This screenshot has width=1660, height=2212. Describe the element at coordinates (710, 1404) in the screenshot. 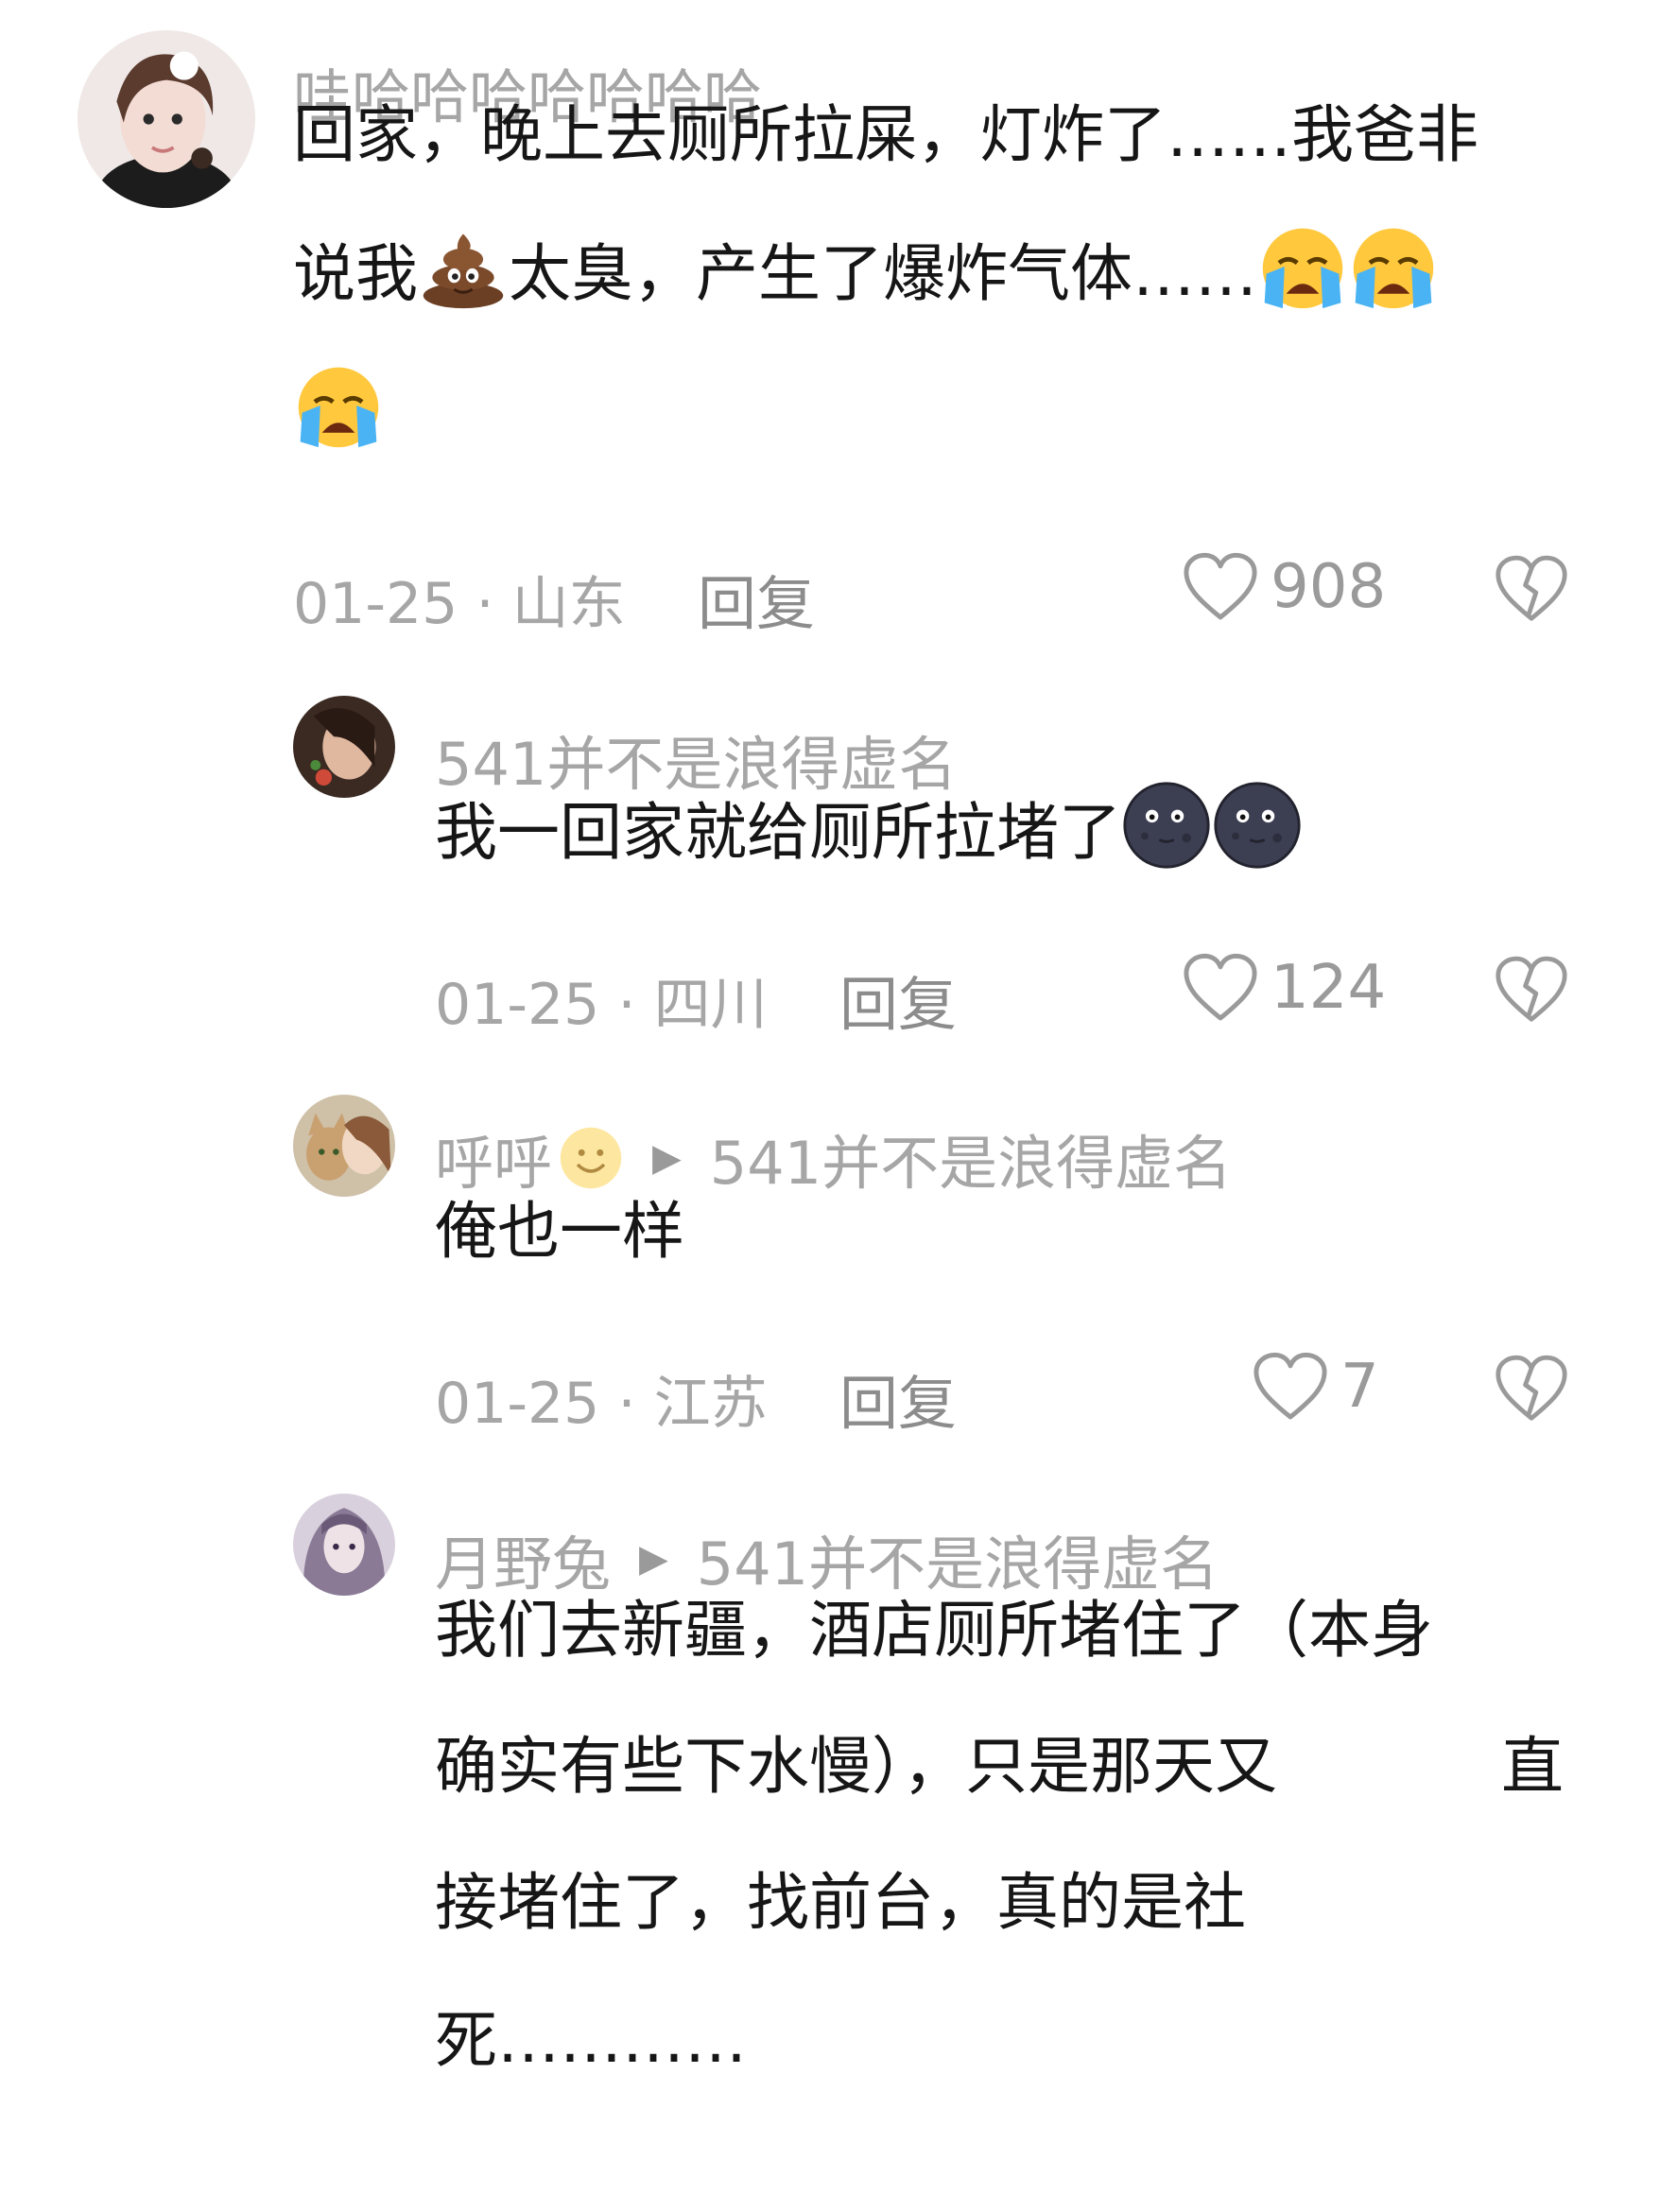

I see `comment-location: 江苏` at that location.